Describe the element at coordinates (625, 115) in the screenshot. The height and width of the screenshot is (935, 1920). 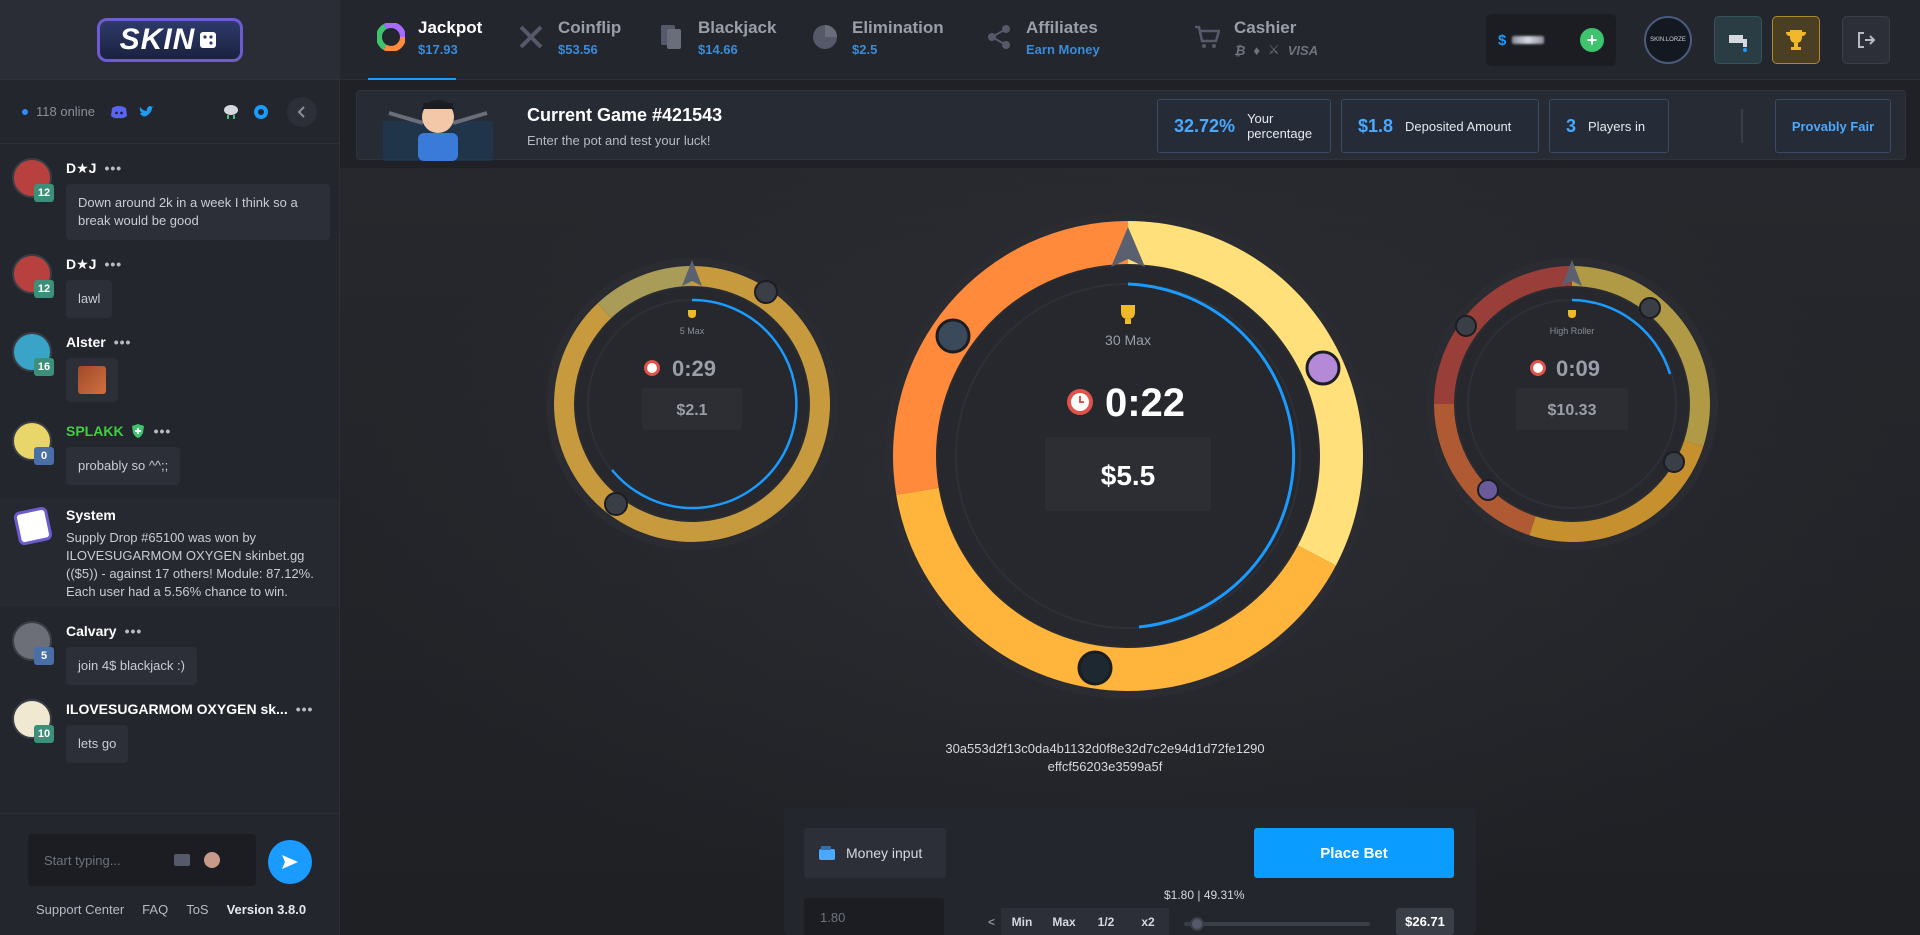
I see `current-game-title: Current Game #421543` at that location.